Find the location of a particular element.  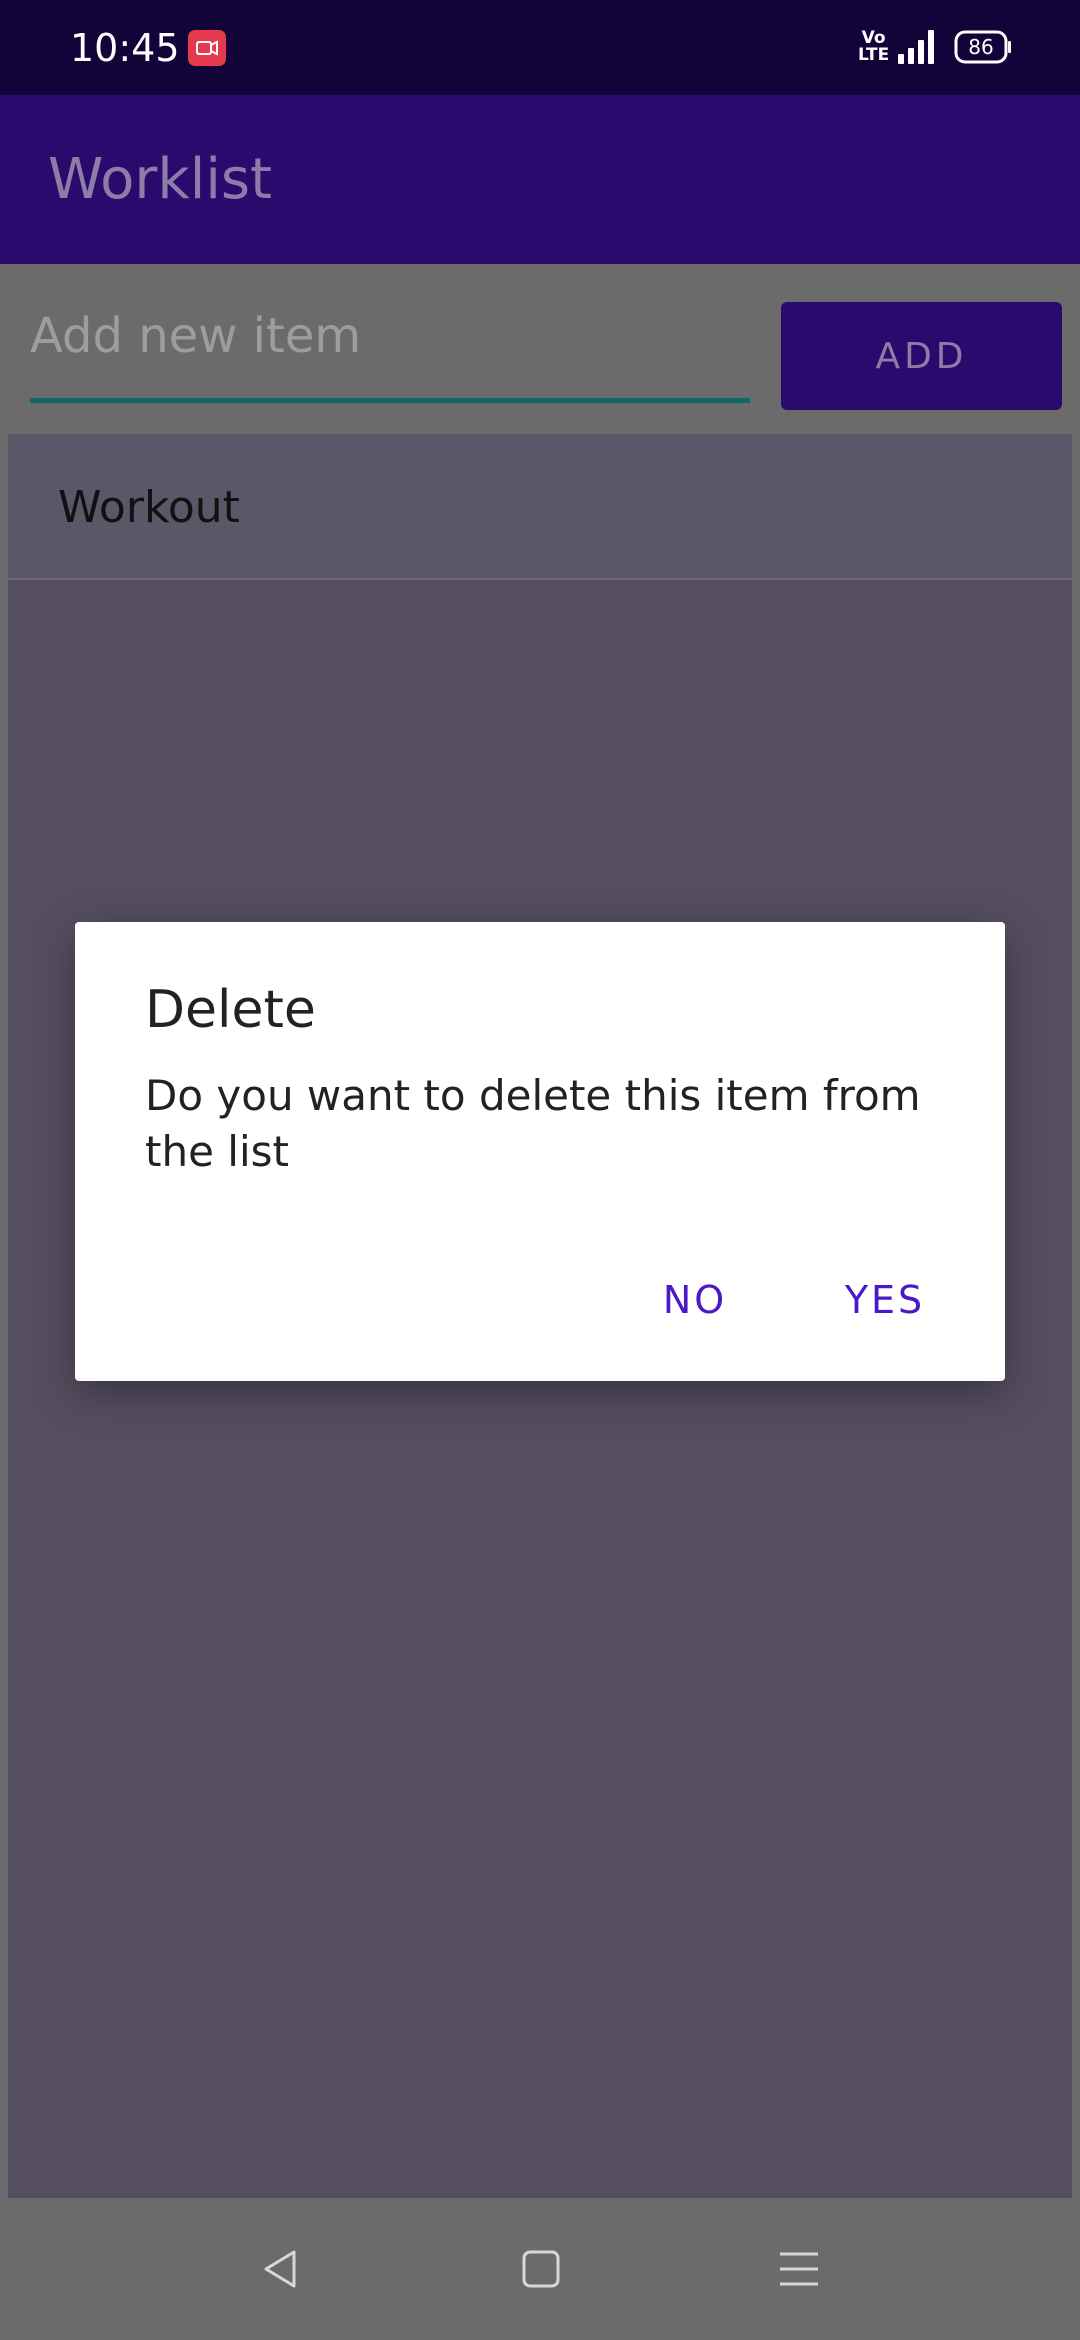

list-item-label: Workout is located at coordinates (149, 507).